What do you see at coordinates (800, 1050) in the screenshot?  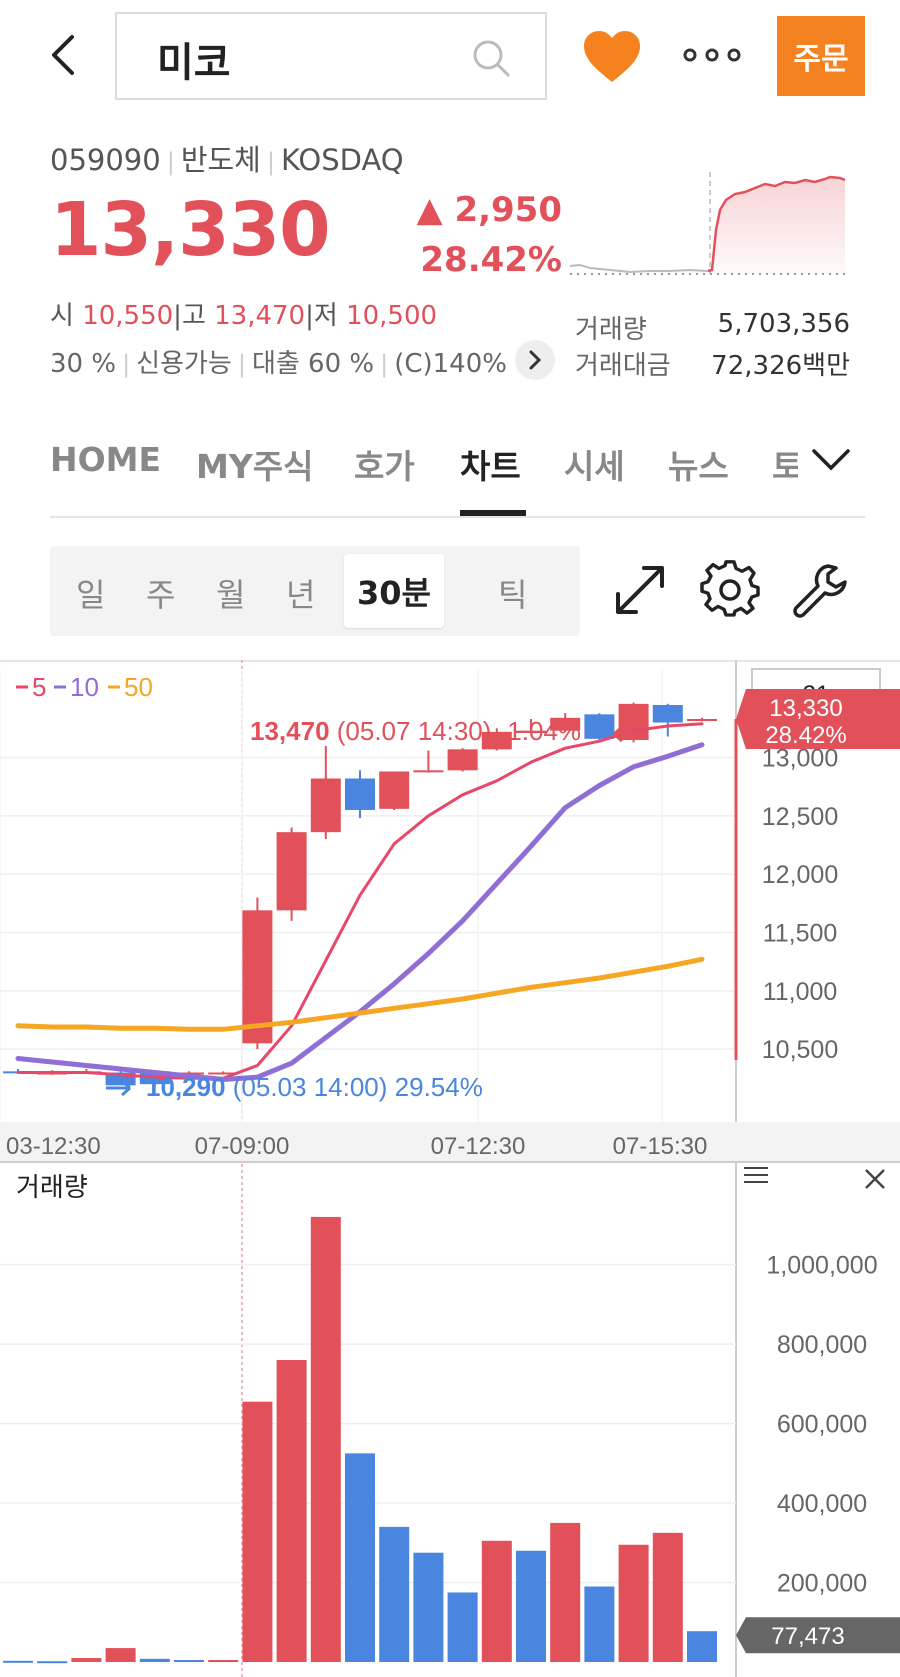 I see `price-axis-tick: 10,500` at bounding box center [800, 1050].